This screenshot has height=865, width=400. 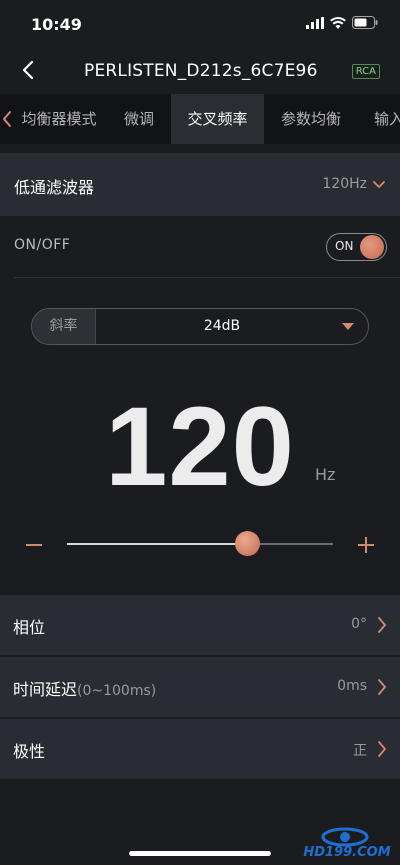 What do you see at coordinates (207, 277) in the screenshot?
I see `divider` at bounding box center [207, 277].